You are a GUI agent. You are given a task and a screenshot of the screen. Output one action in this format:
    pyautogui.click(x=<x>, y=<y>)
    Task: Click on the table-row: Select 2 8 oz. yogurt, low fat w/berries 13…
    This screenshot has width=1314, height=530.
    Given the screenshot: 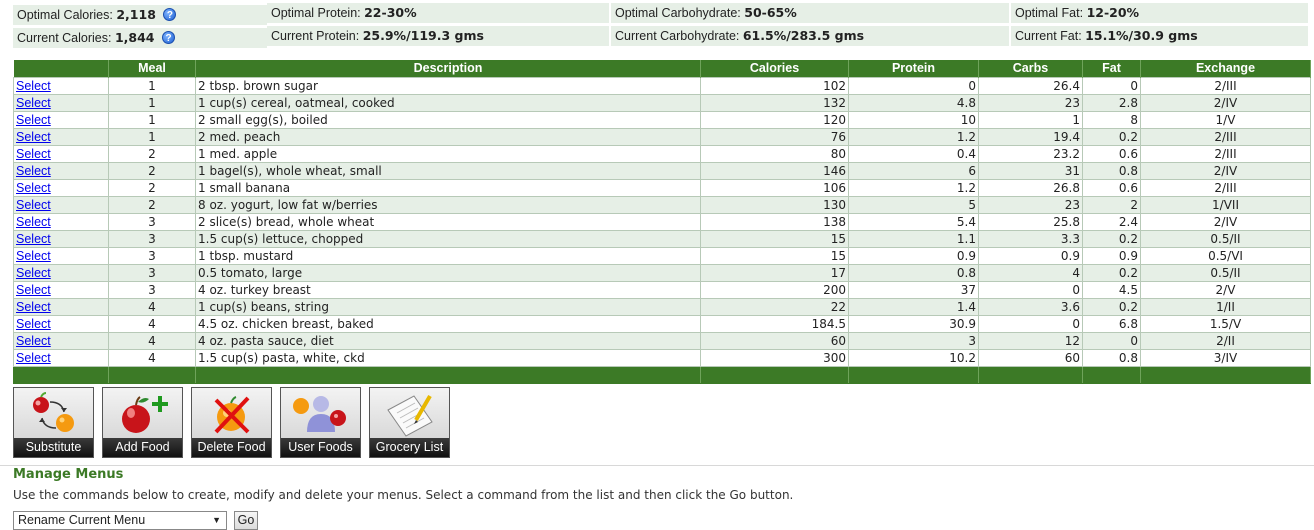 What is the action you would take?
    pyautogui.click(x=662, y=204)
    